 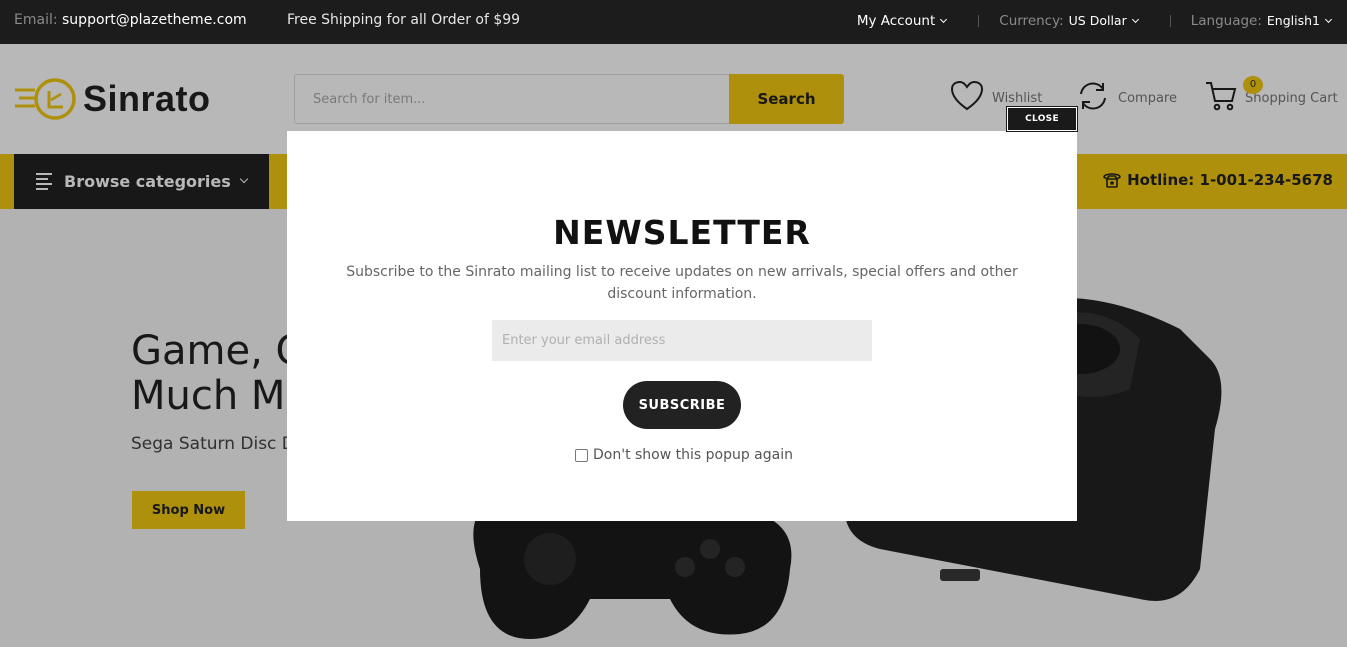 What do you see at coordinates (896, 21) in the screenshot?
I see `my-account-label: My Account` at bounding box center [896, 21].